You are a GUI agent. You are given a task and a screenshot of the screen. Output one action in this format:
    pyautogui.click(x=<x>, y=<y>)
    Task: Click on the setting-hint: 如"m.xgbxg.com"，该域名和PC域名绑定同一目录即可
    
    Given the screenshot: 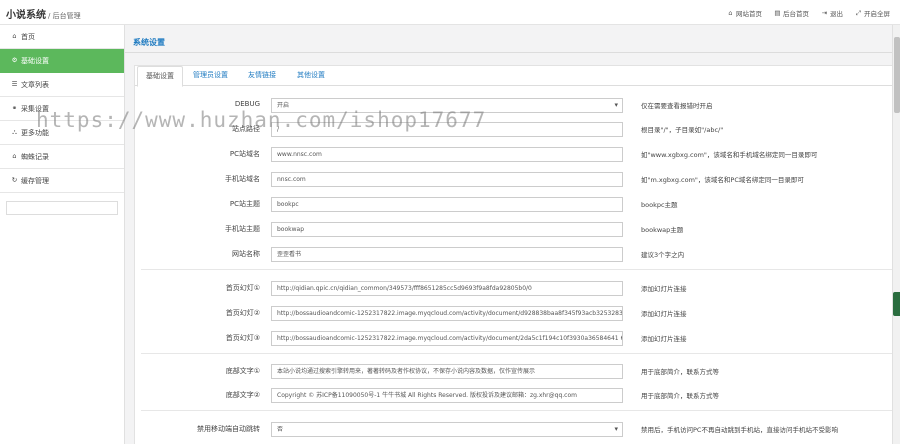 What is the action you would take?
    pyautogui.click(x=722, y=180)
    